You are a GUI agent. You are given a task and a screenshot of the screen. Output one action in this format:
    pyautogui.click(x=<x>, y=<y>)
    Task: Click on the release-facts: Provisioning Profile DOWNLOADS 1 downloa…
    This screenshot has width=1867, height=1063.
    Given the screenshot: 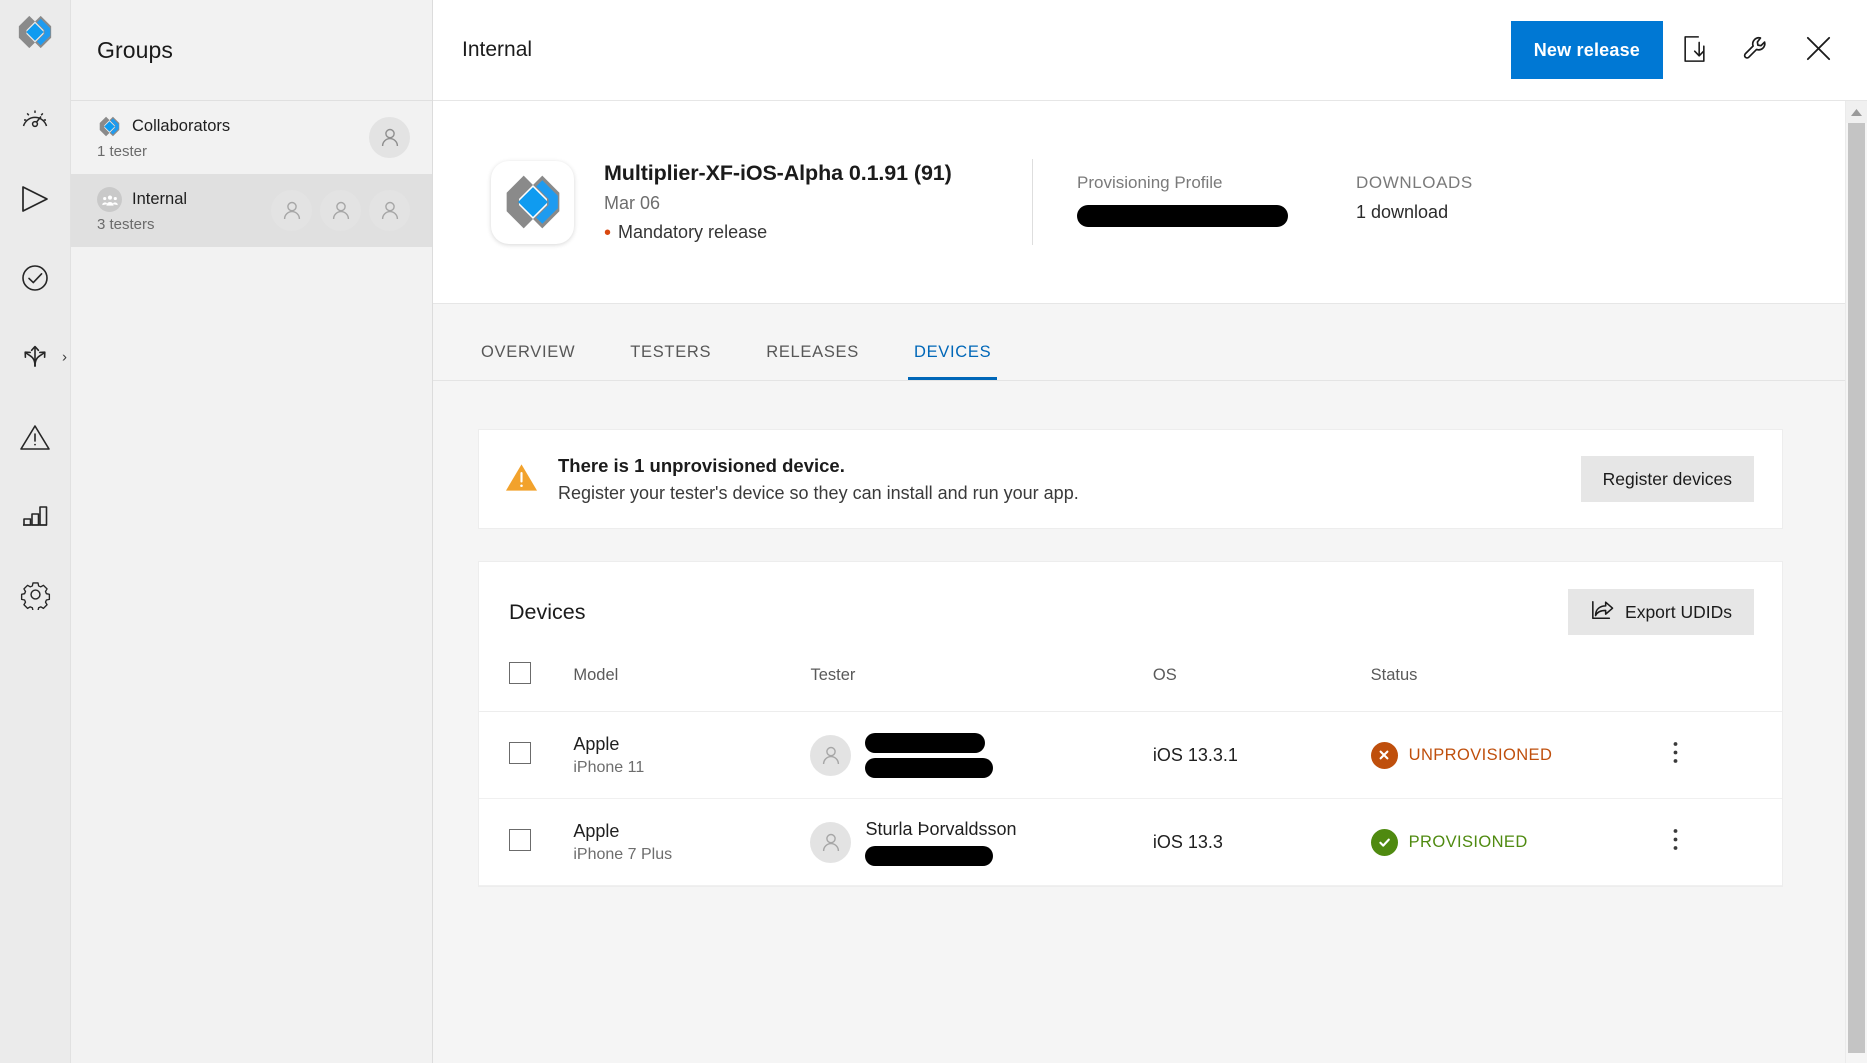 What is the action you would take?
    pyautogui.click(x=1309, y=202)
    